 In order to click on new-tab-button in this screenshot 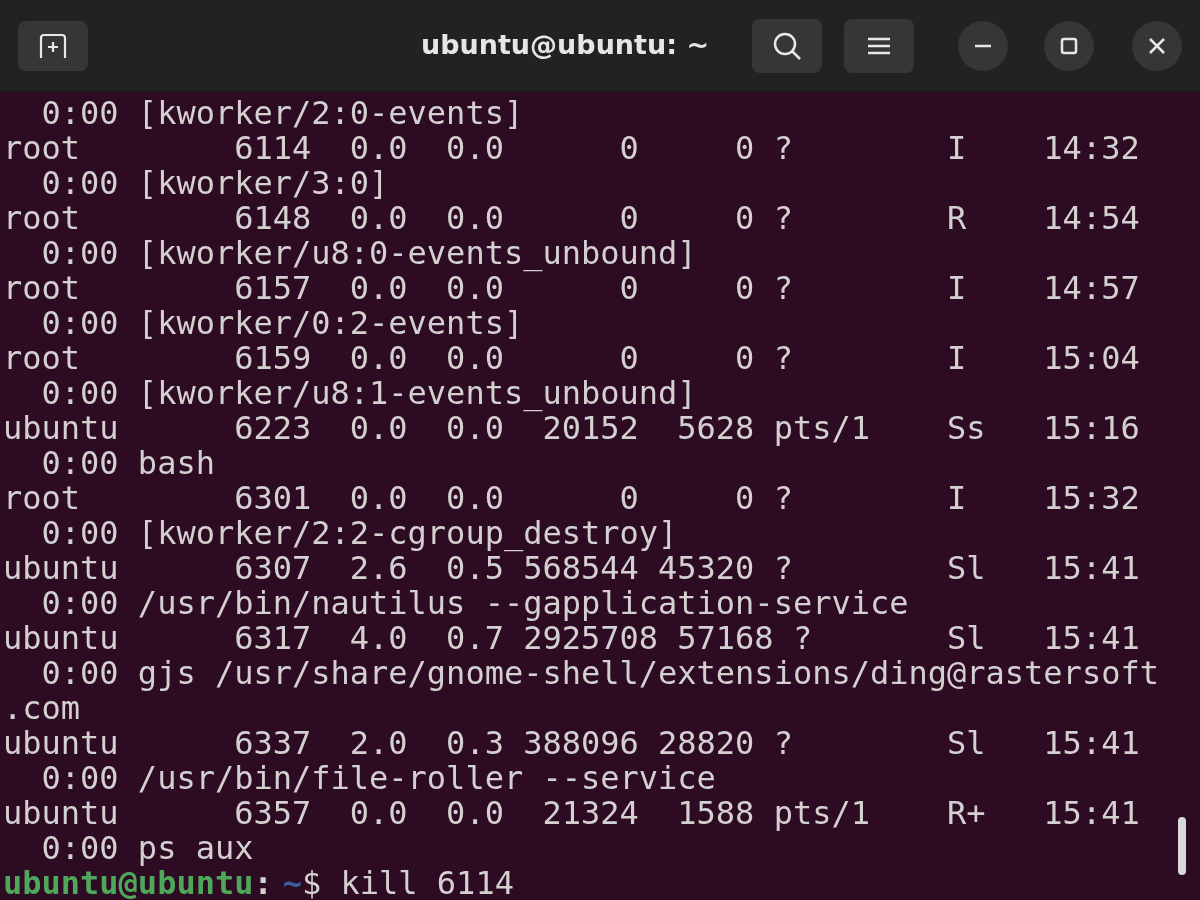, I will do `click(53, 45)`.